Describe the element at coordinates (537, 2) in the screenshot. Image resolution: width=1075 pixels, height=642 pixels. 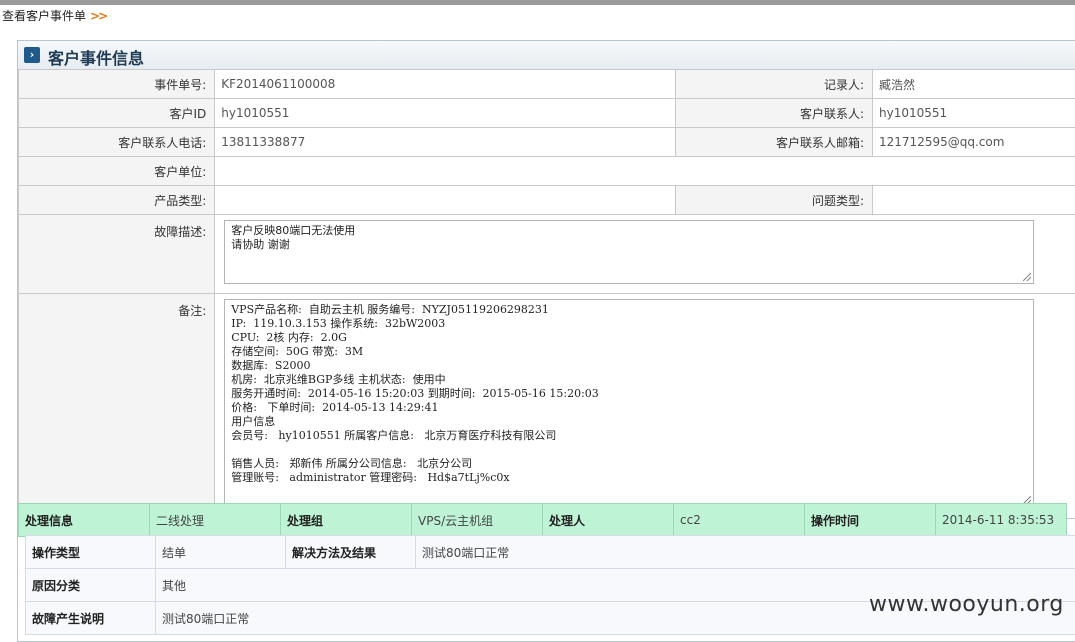
I see `top-bar` at that location.